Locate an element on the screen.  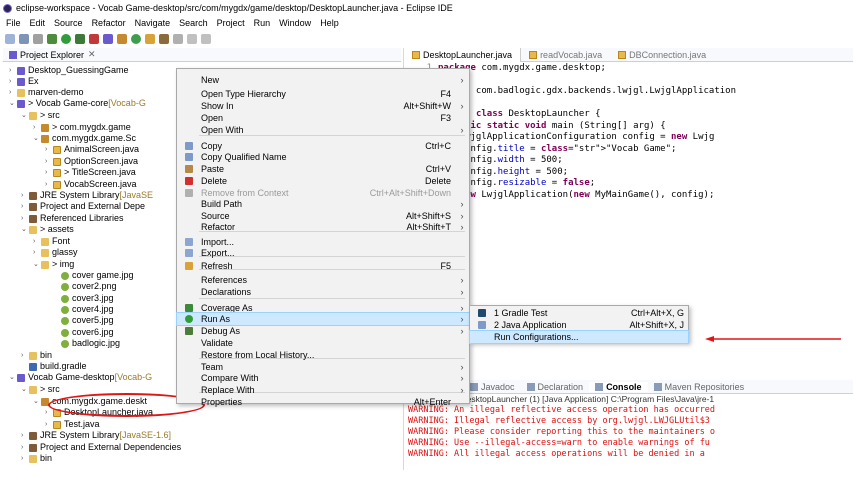
tree-item: › marven-demo is located at coordinates (46, 92).